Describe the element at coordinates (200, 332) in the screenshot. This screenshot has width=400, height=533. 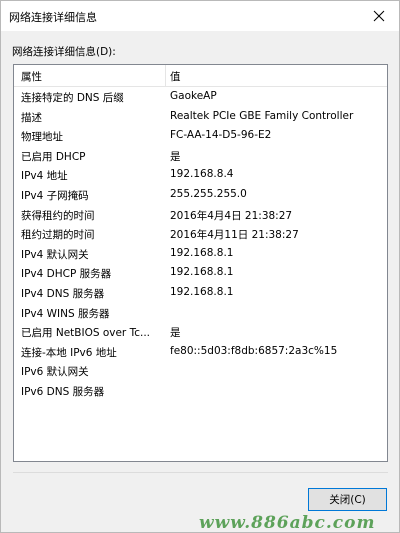
I see `table-row: 已启用 NetBIOS over Tc... 是` at that location.